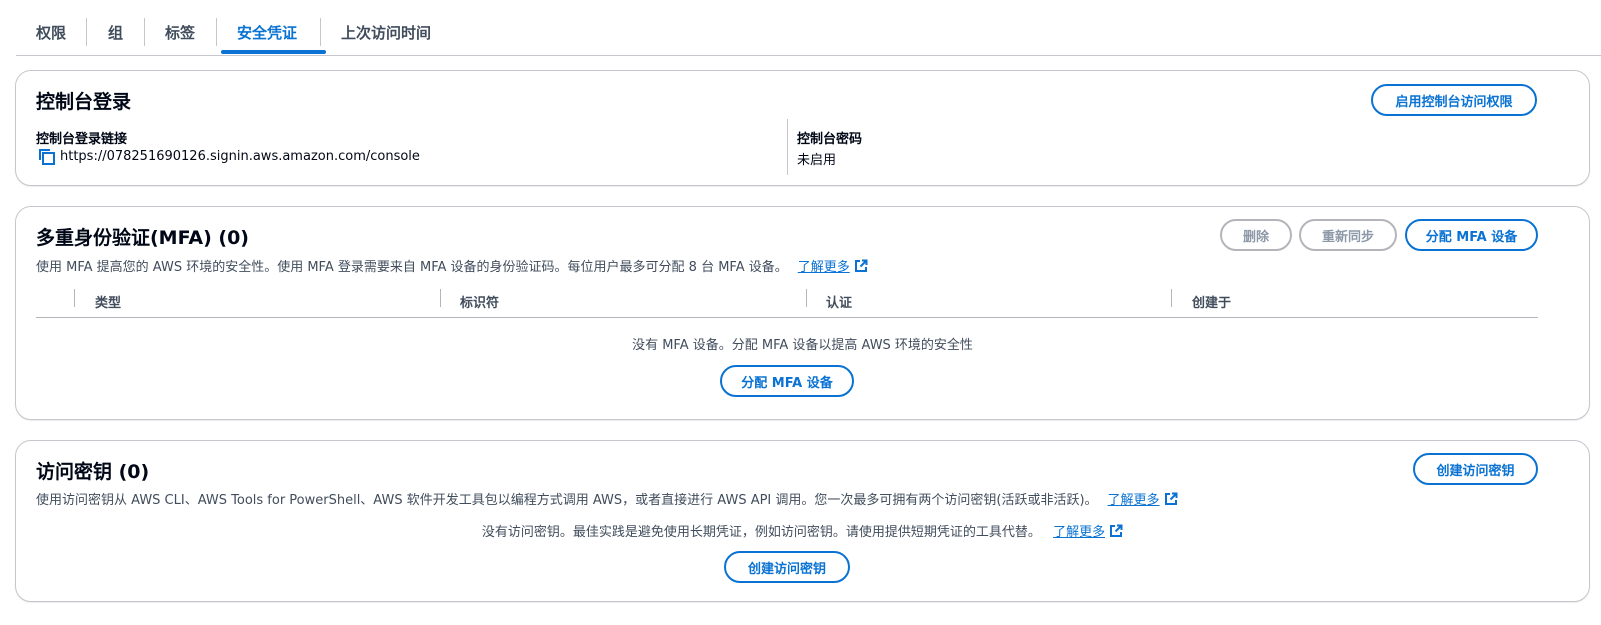 This screenshot has height=625, width=1601. Describe the element at coordinates (82, 139) in the screenshot. I see `console-link-label: 控制台登录链接` at that location.